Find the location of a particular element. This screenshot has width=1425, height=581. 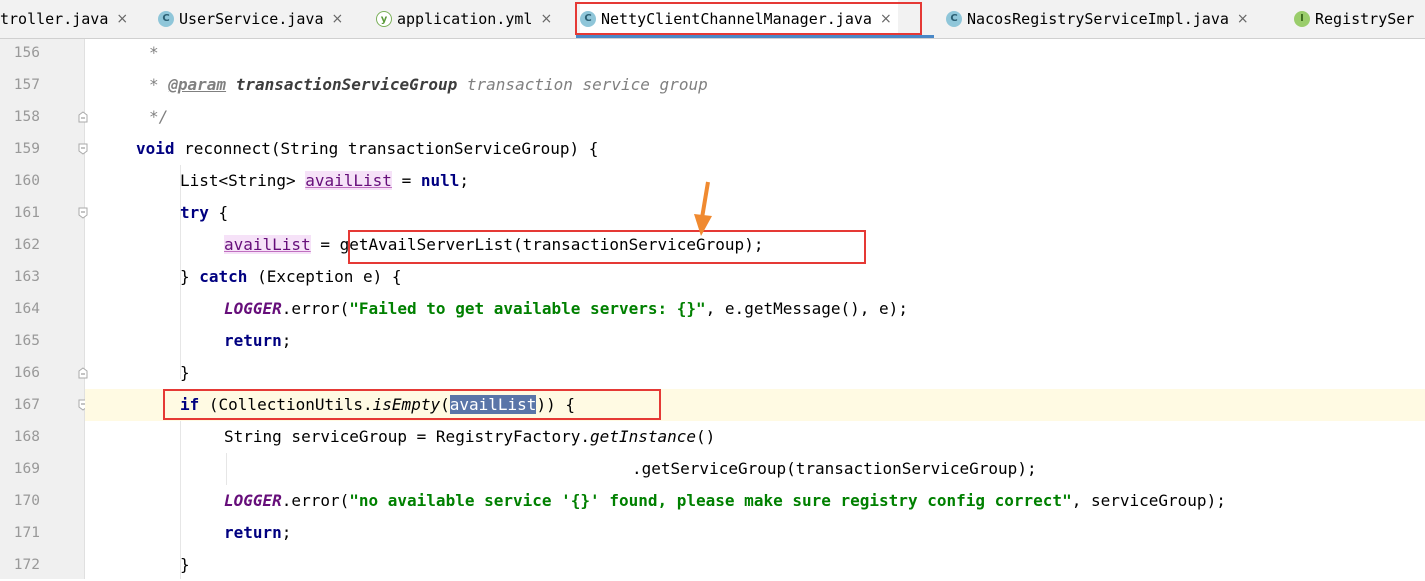

comment-text: transaction service group is located at coordinates (582, 84).